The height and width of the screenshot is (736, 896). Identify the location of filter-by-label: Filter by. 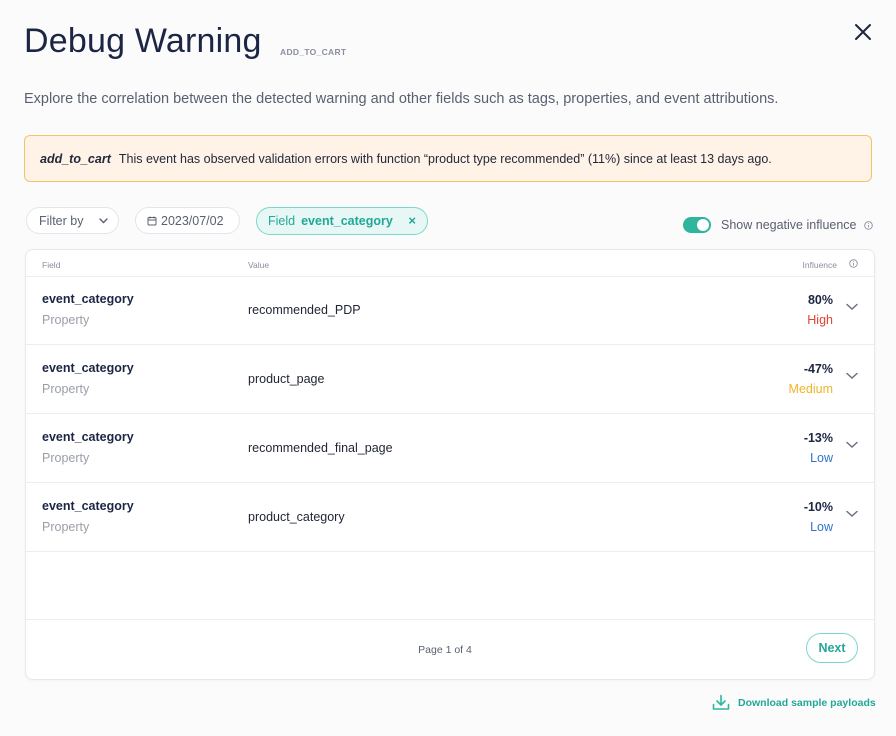
(61, 220).